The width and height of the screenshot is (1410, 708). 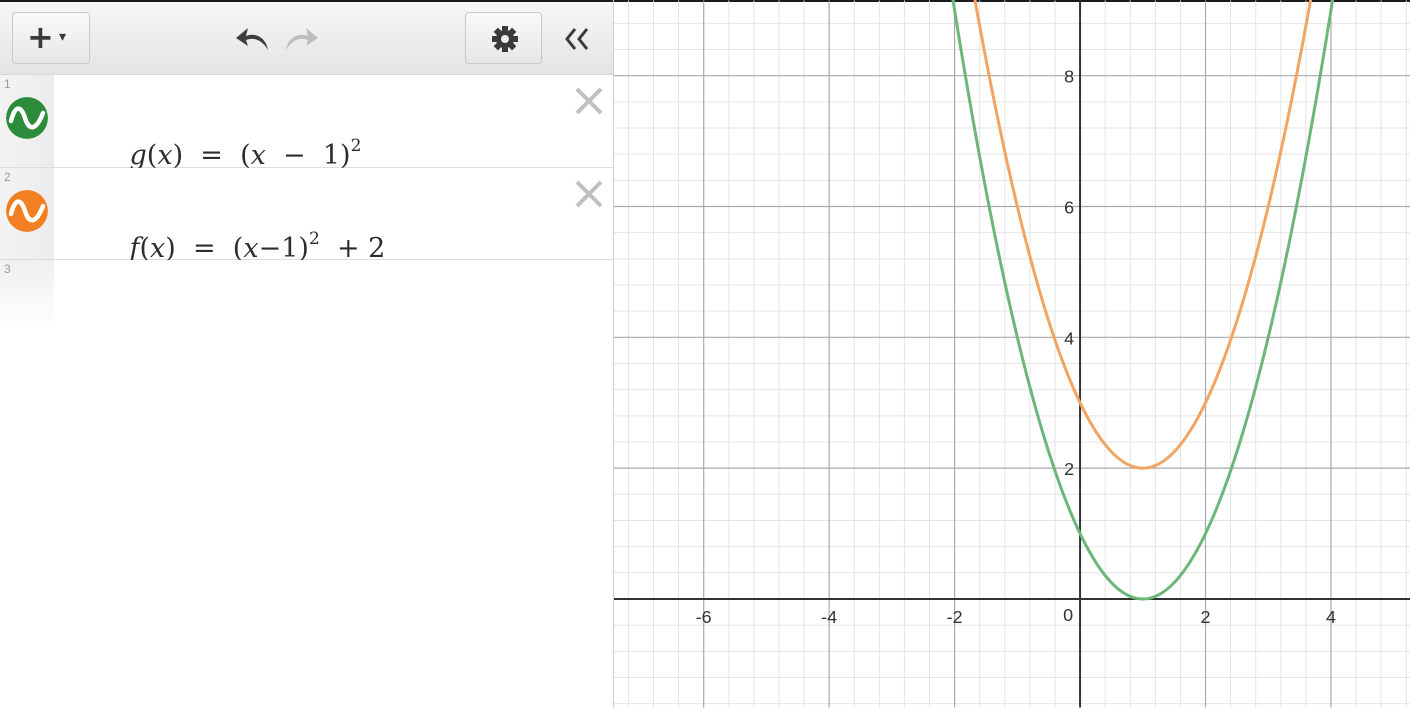 I want to click on gear-icon, so click(x=505, y=39).